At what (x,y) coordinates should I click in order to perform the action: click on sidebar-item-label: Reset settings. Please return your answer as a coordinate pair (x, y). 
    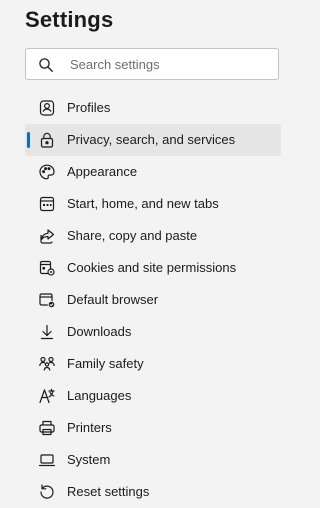
    Looking at the image, I should click on (108, 491).